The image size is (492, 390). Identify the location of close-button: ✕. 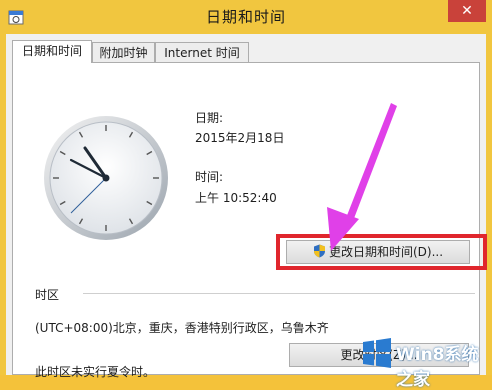
(467, 11).